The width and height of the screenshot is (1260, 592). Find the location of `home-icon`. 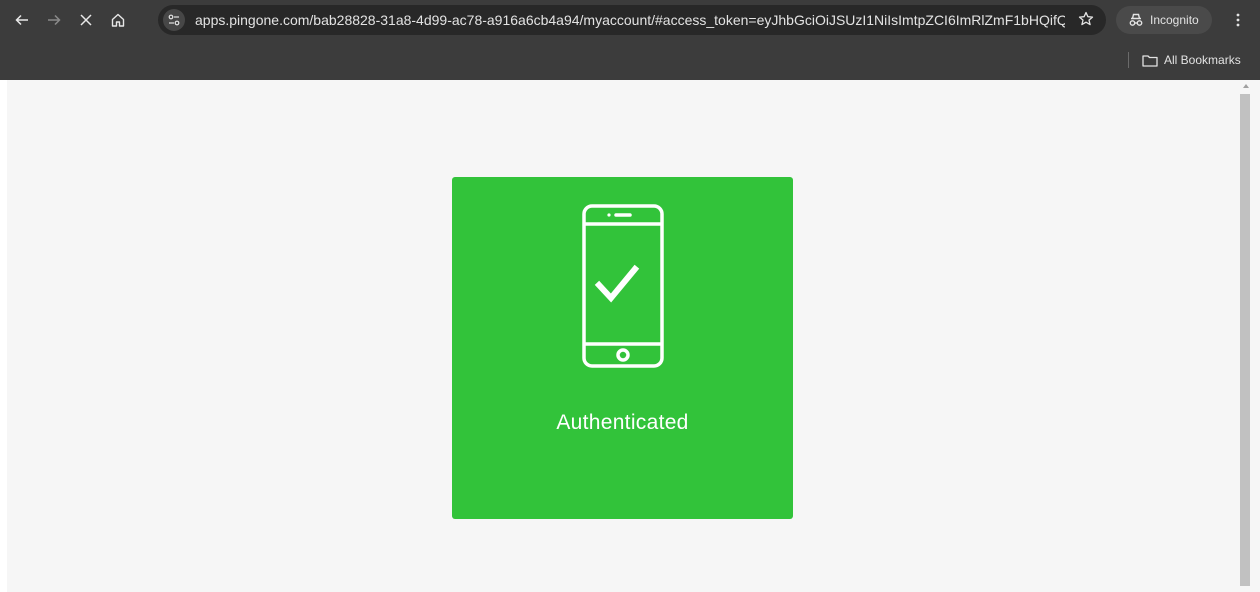

home-icon is located at coordinates (118, 20).